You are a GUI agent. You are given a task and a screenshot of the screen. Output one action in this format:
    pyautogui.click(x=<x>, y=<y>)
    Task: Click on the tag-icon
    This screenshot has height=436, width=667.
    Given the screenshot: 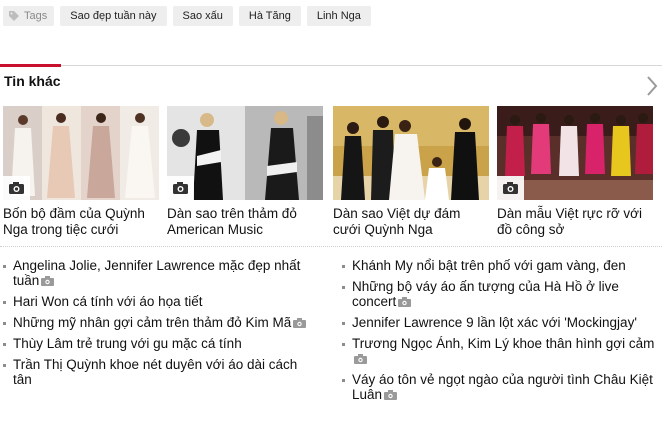 What is the action you would take?
    pyautogui.click(x=14, y=16)
    